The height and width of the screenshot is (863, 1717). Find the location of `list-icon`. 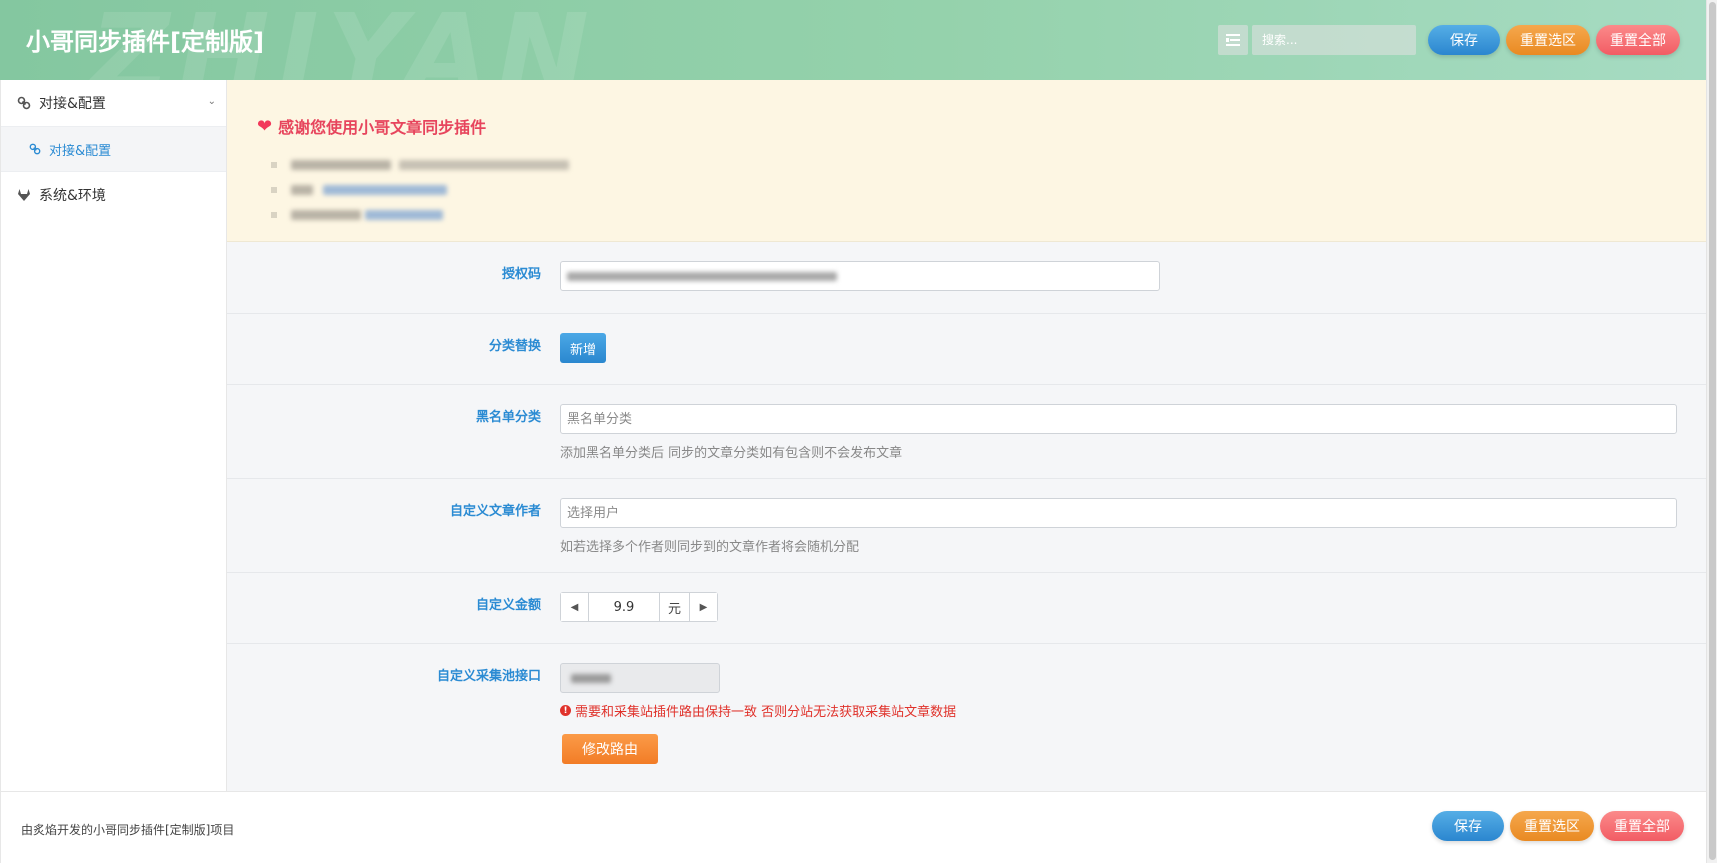

list-icon is located at coordinates (1233, 40).